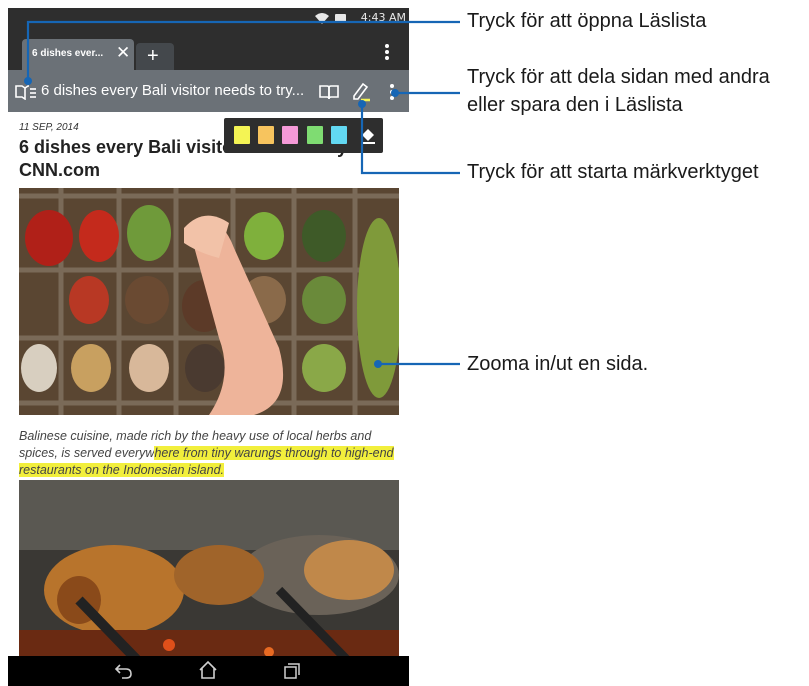 The height and width of the screenshot is (686, 809). I want to click on recent-apps-icon, so click(292, 671).